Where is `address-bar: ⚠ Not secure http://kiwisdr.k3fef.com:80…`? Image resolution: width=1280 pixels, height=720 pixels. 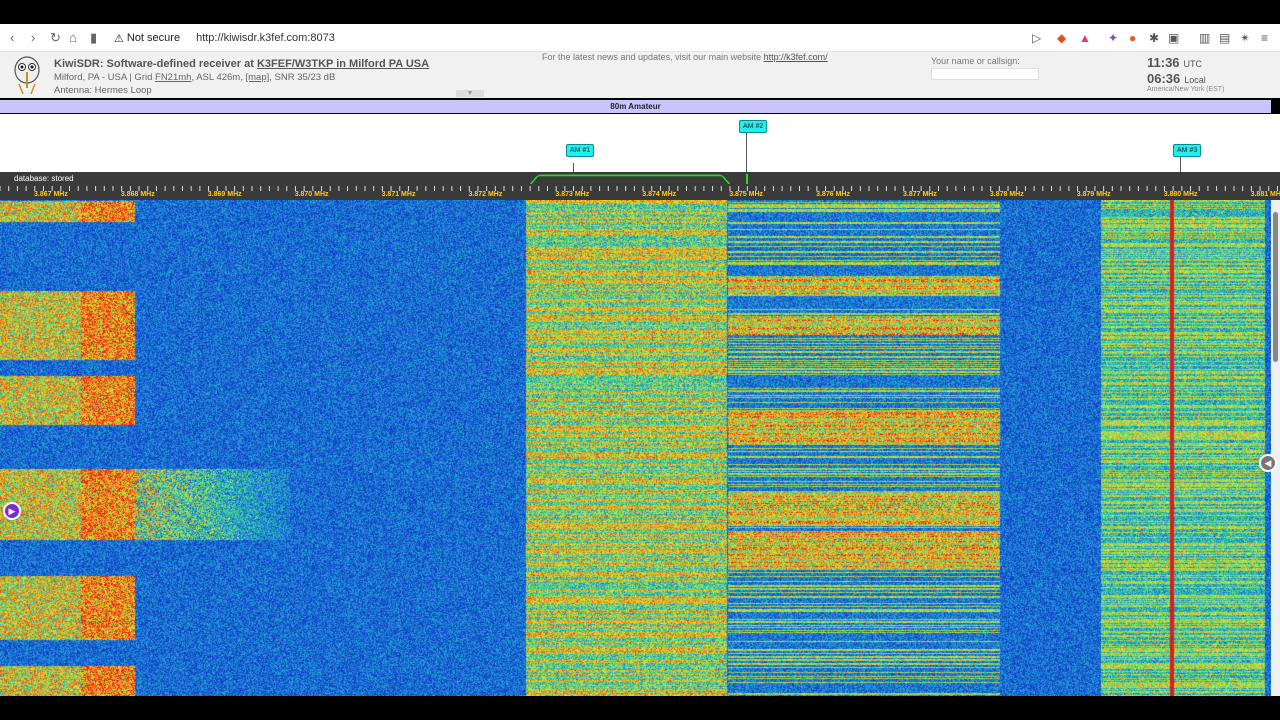 address-bar: ⚠ Not secure http://kiwisdr.k3fef.com:80… is located at coordinates (224, 38).